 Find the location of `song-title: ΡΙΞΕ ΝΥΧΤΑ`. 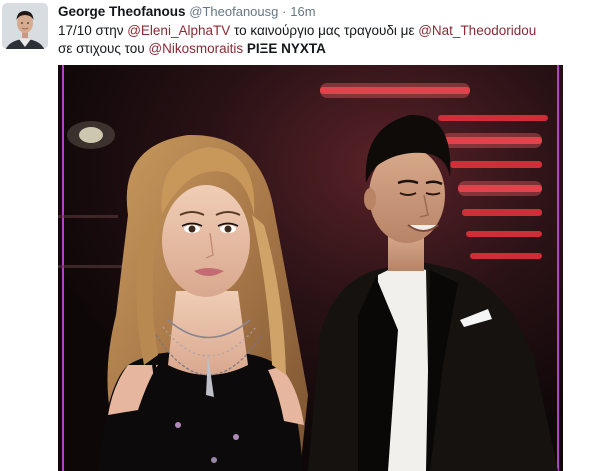

song-title: ΡΙΞΕ ΝΥΧΤΑ is located at coordinates (286, 48).